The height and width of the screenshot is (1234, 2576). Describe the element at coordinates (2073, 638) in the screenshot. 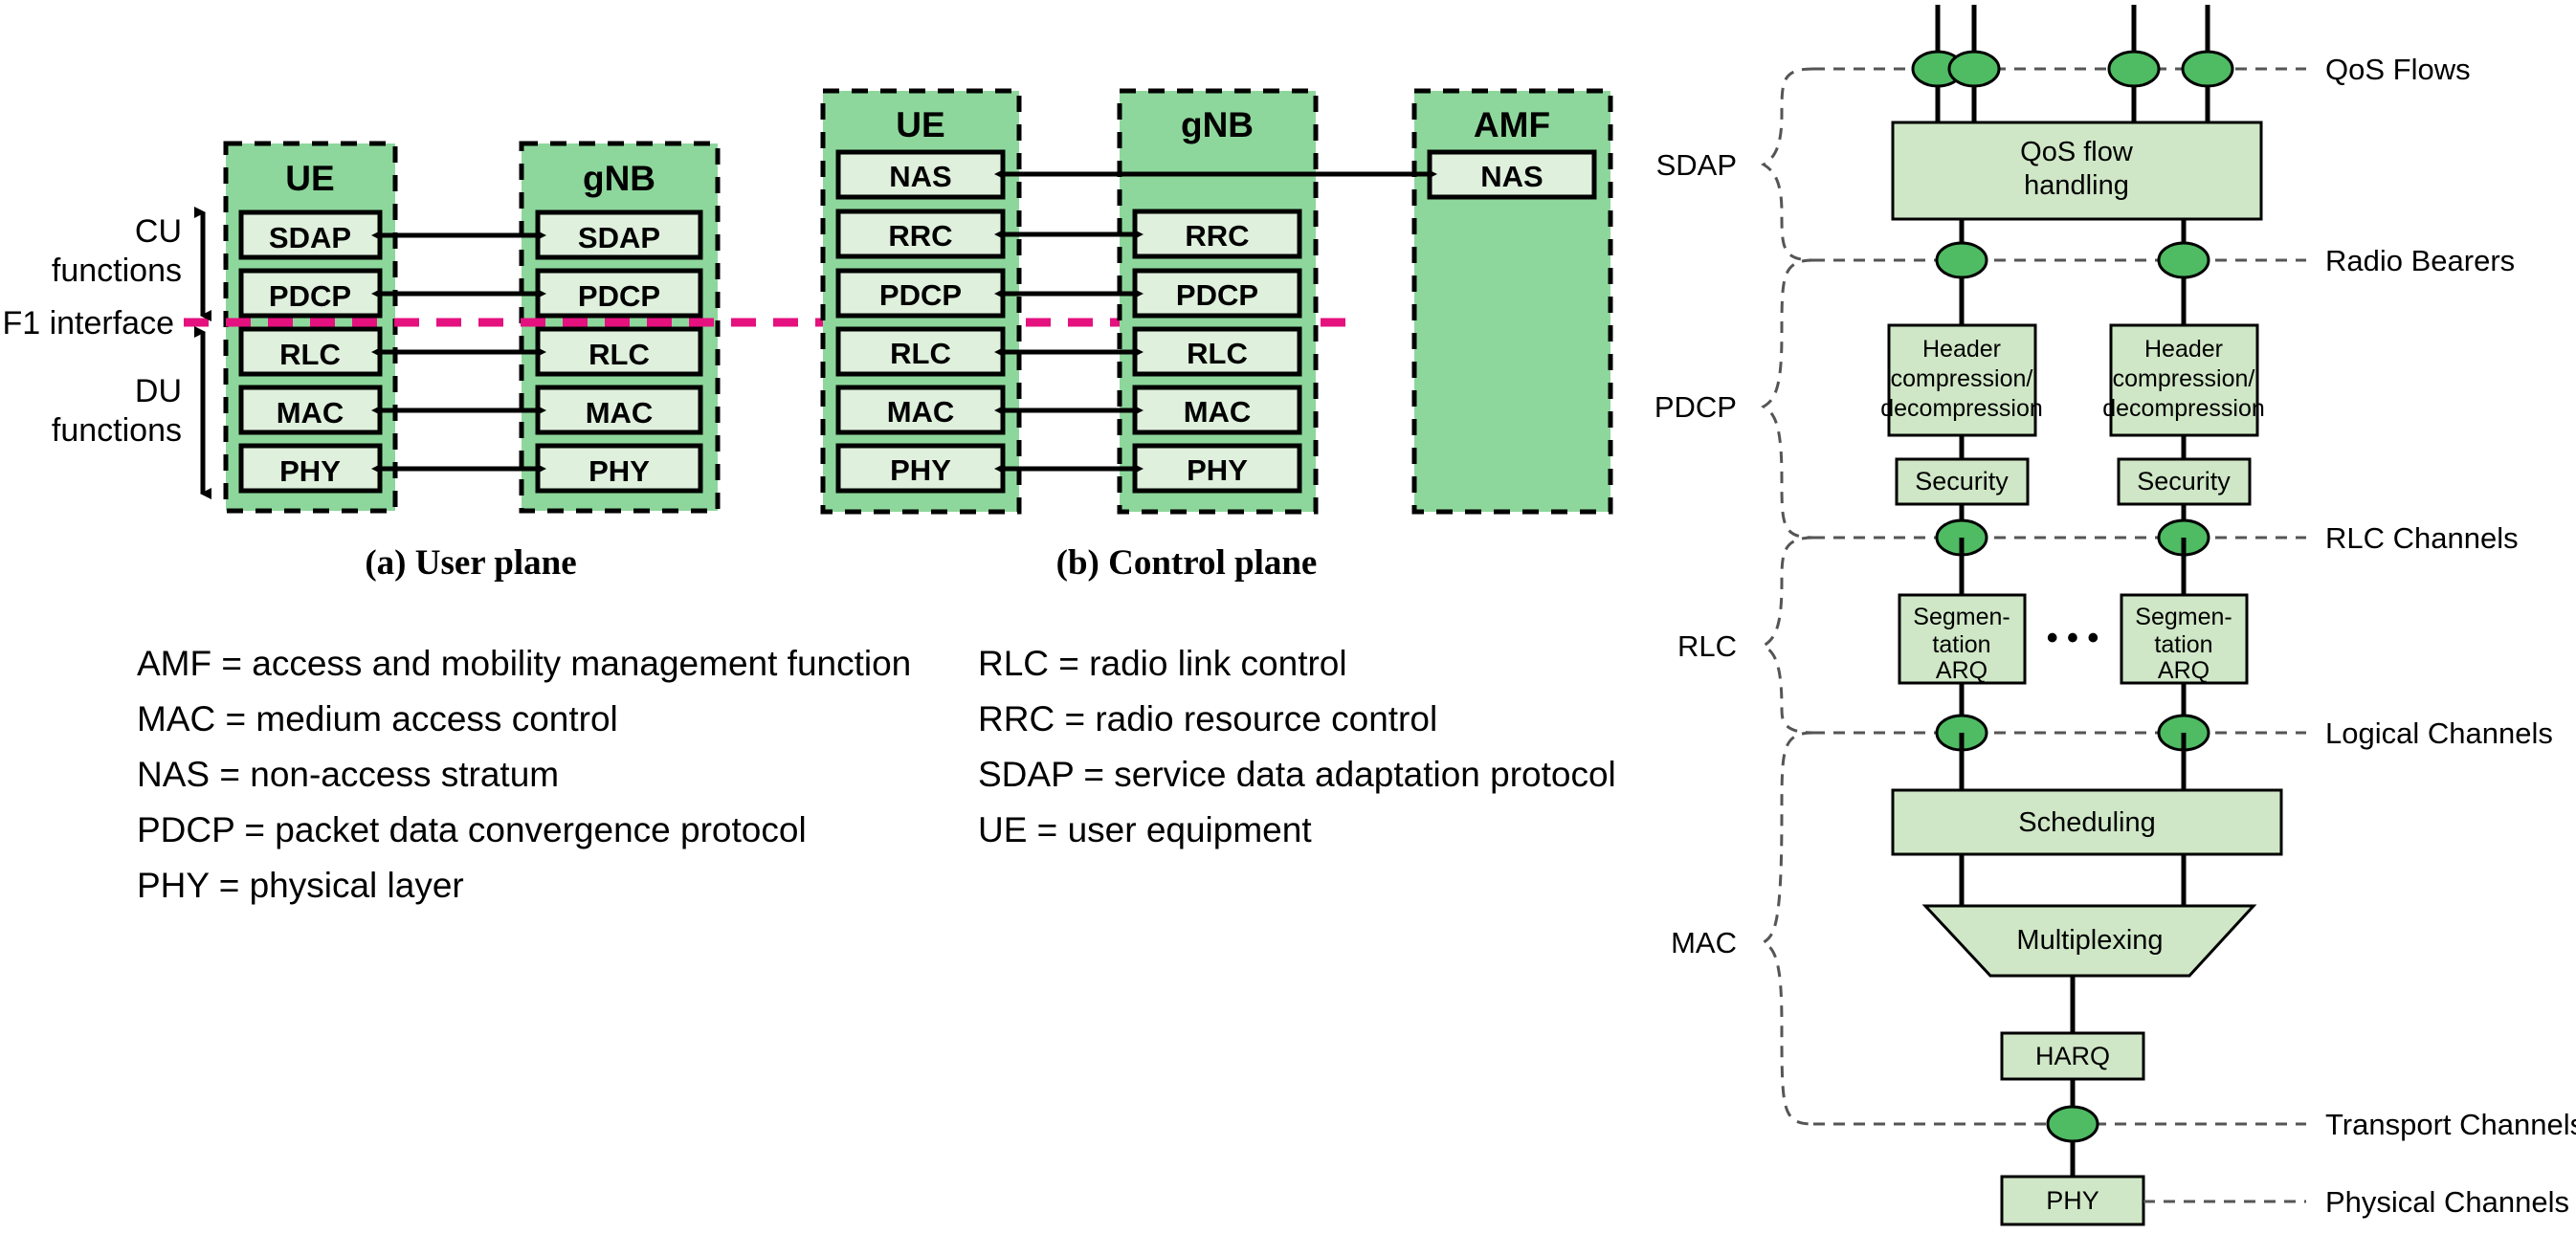

I see `rlc-ellipsis: • • •` at that location.